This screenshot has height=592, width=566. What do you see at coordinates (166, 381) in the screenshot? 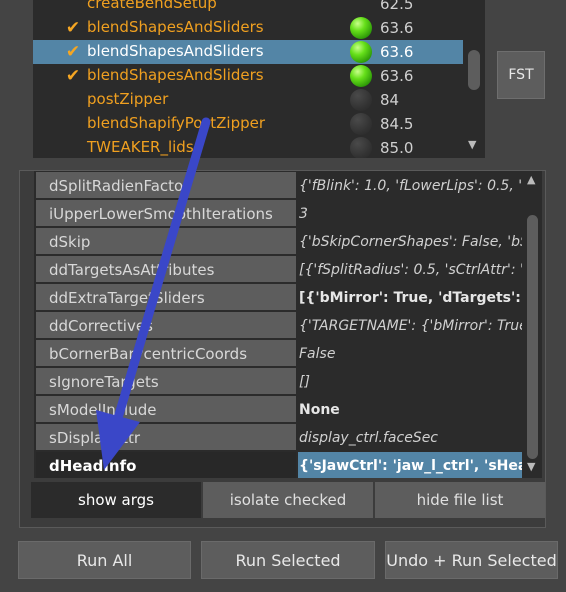
I see `arg-name: sIgnoreTargets` at bounding box center [166, 381].